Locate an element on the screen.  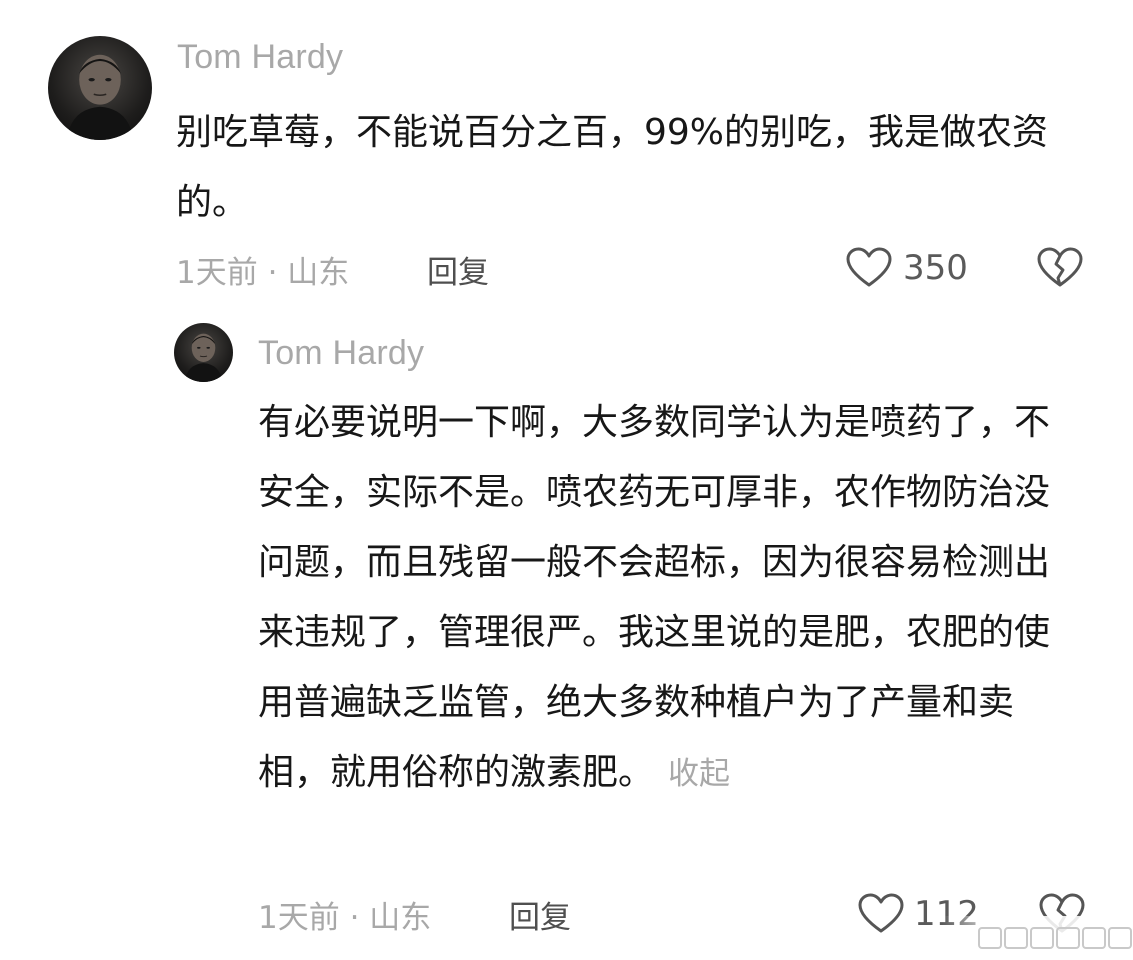
reply-meta: 1天前 · 山东 is located at coordinates (345, 918).